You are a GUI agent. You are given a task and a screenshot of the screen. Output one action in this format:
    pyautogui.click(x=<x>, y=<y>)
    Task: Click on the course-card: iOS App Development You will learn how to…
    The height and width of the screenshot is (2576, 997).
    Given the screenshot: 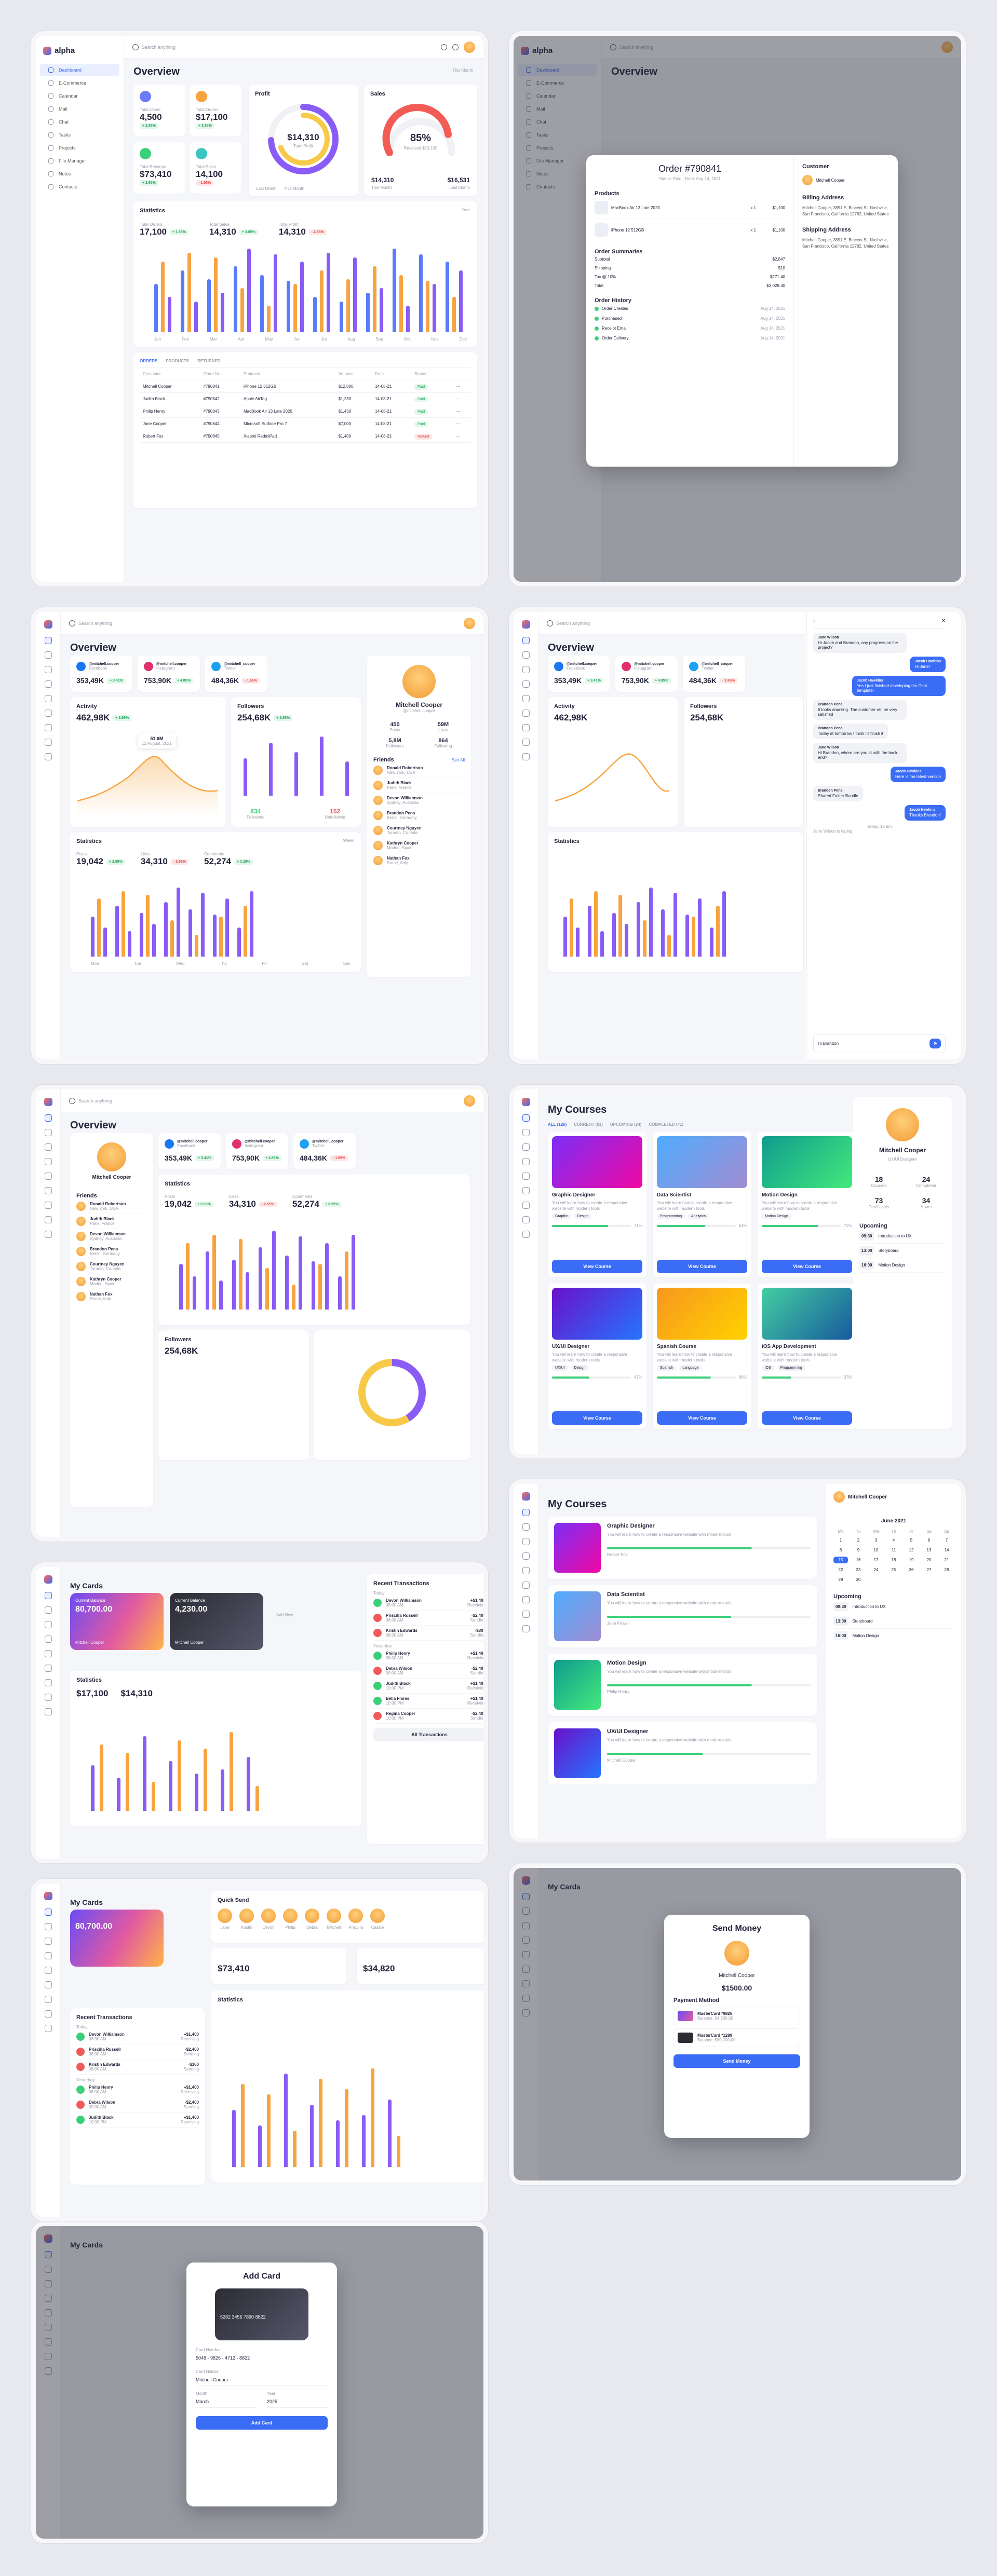 What is the action you would take?
    pyautogui.click(x=807, y=1356)
    